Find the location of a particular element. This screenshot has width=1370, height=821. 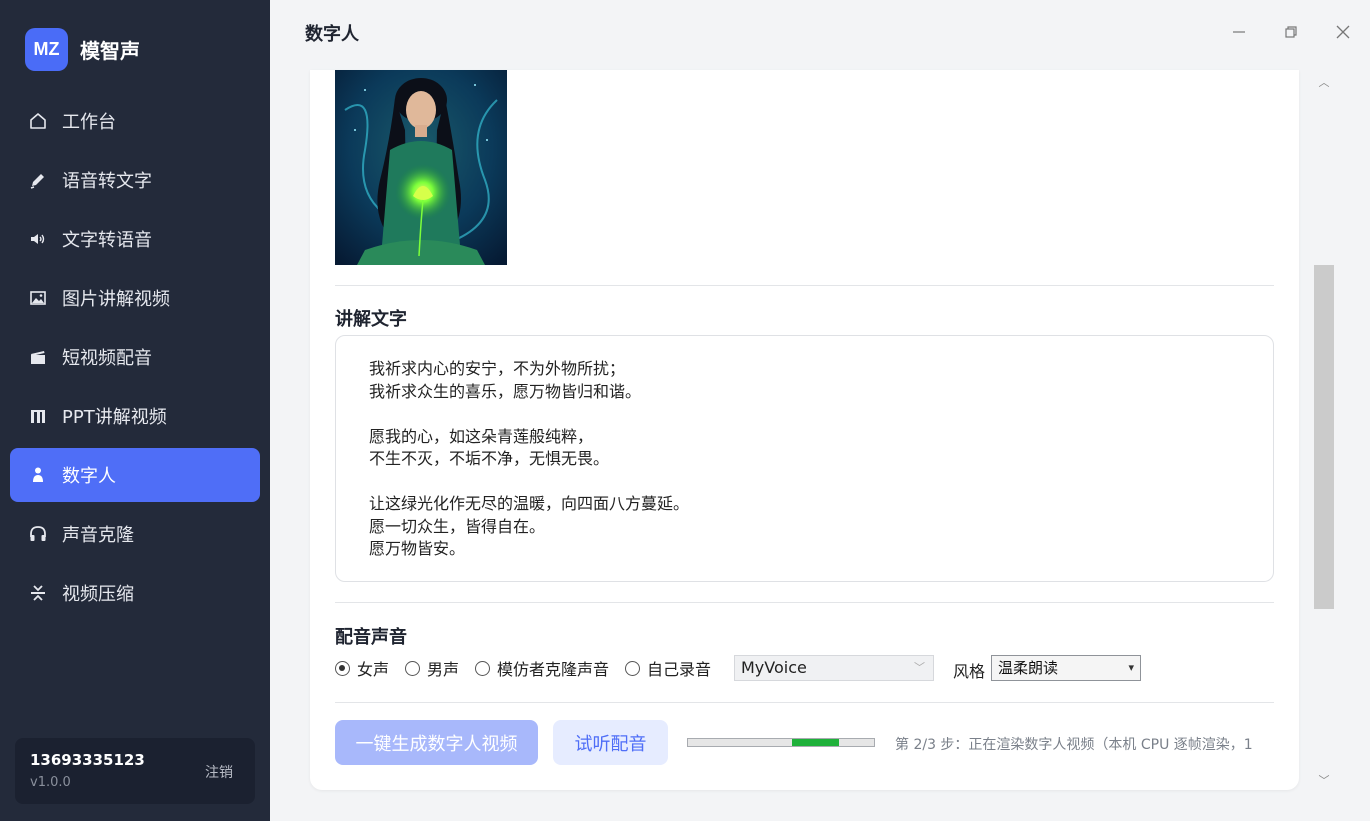

clapperboard-icon is located at coordinates (38, 357).